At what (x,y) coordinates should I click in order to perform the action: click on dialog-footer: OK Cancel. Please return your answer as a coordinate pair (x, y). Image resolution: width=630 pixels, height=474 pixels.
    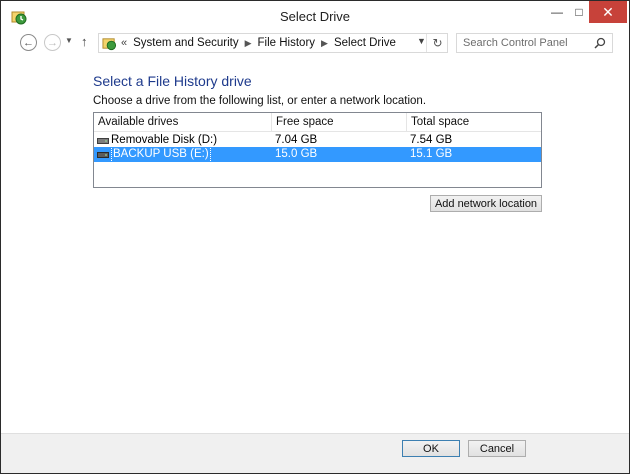
    Looking at the image, I should click on (315, 453).